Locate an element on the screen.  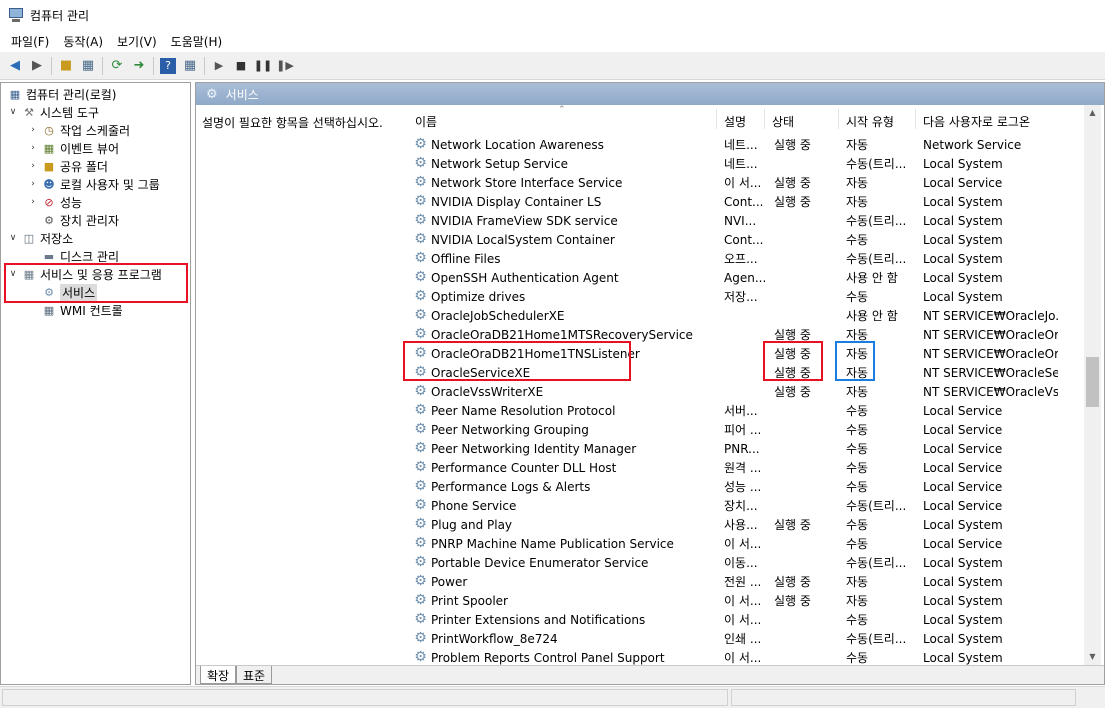
service-logon: Local Service is located at coordinates (963, 410).